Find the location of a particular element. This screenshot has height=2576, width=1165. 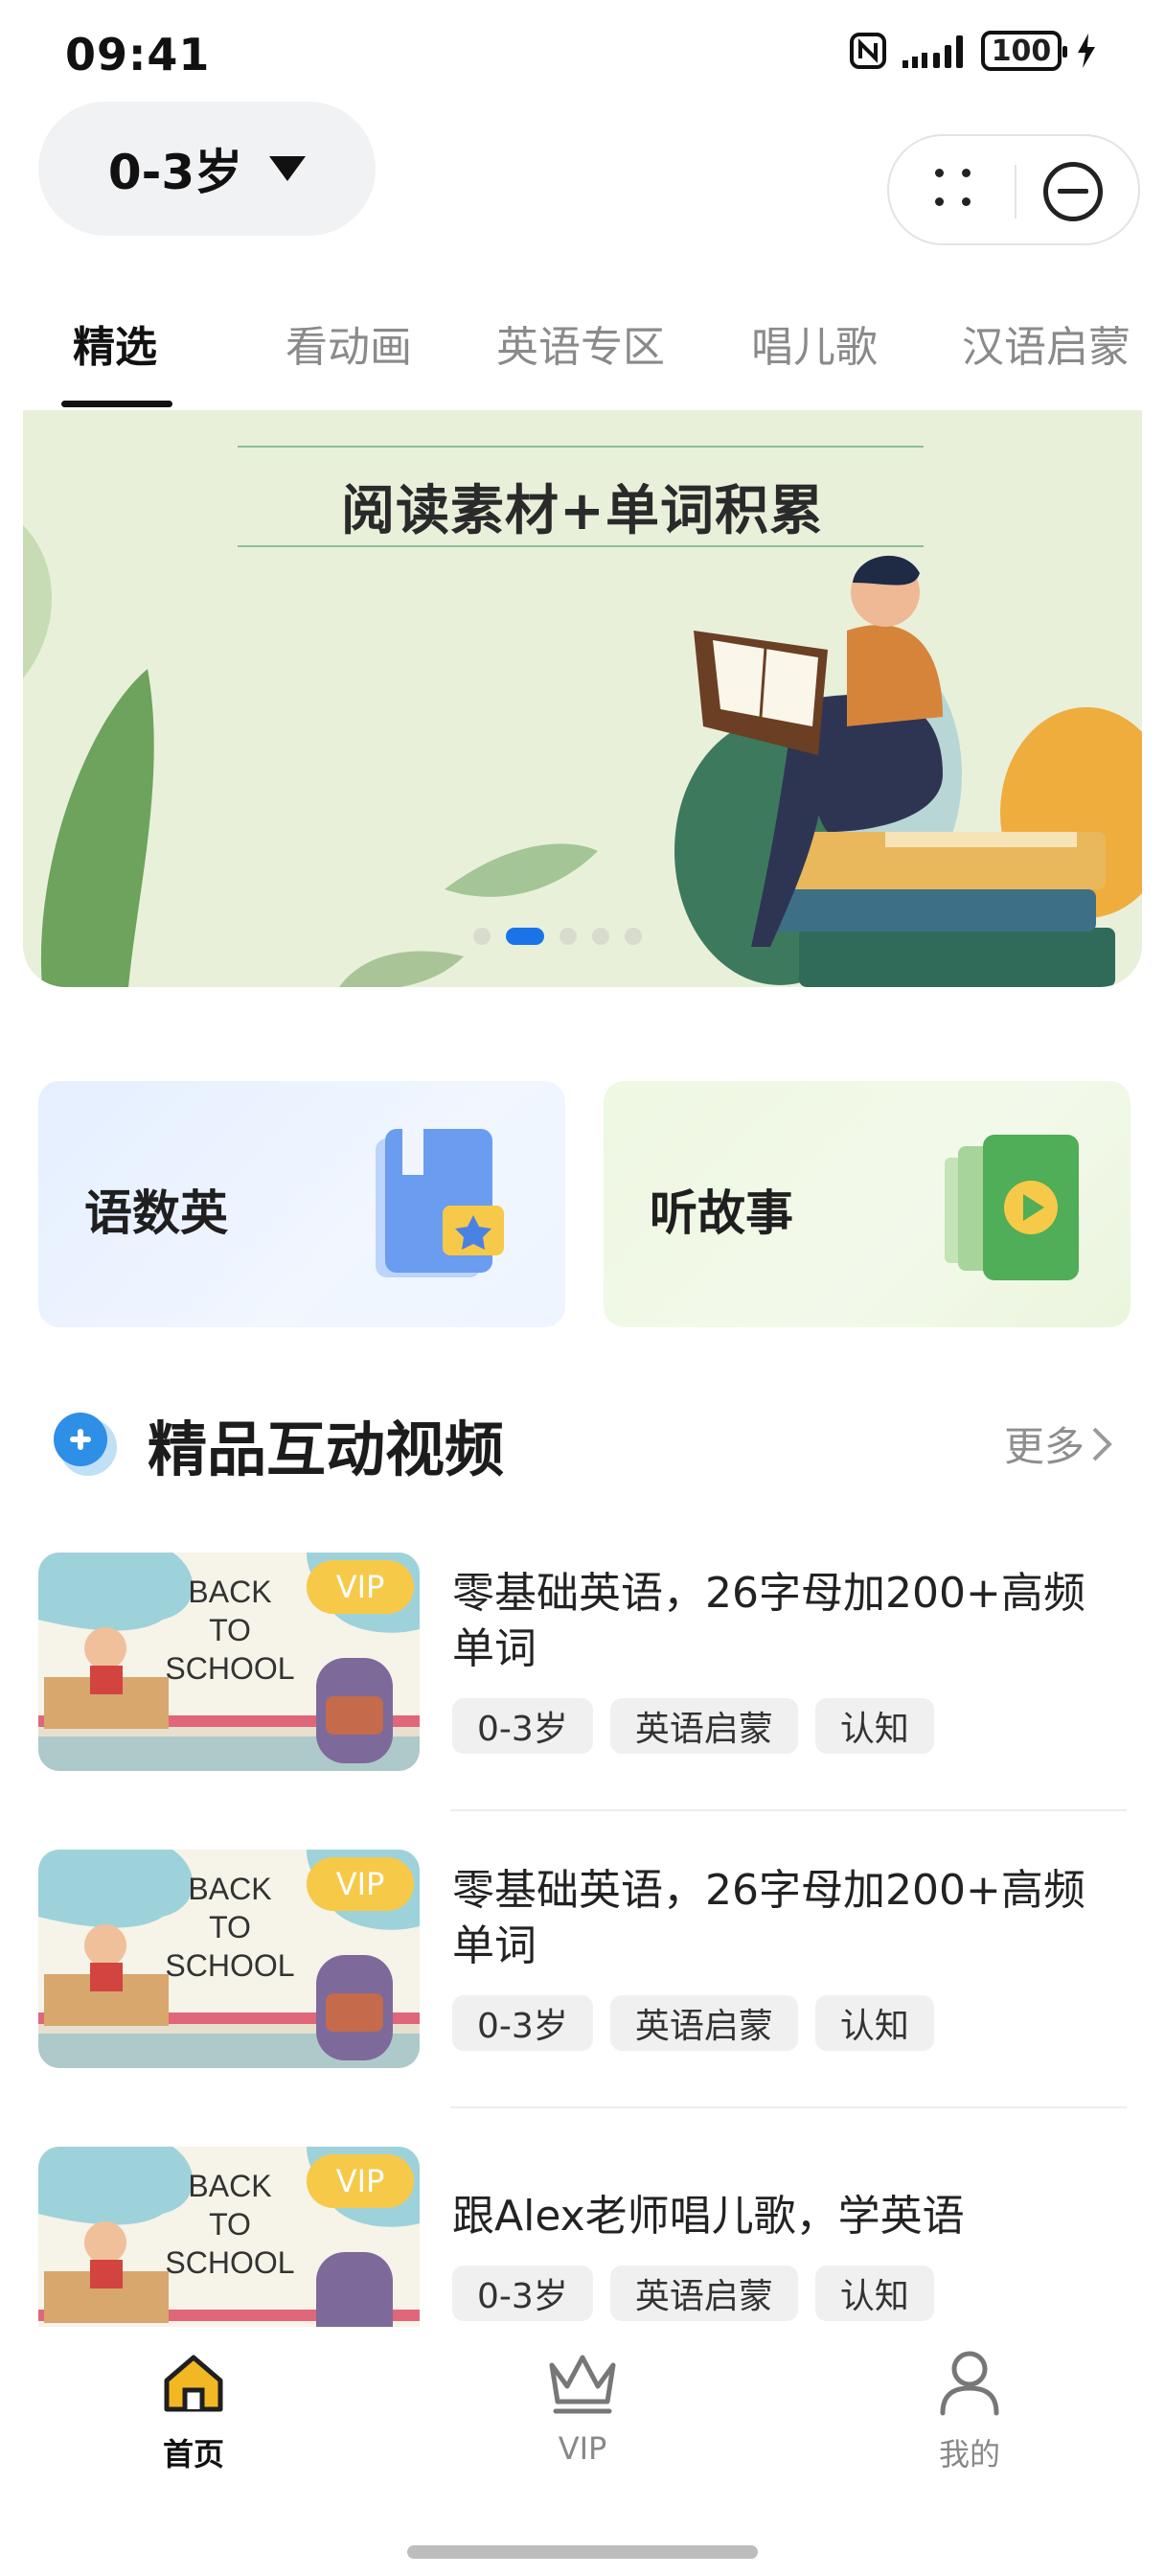

tab-active-indicator is located at coordinates (117, 404).